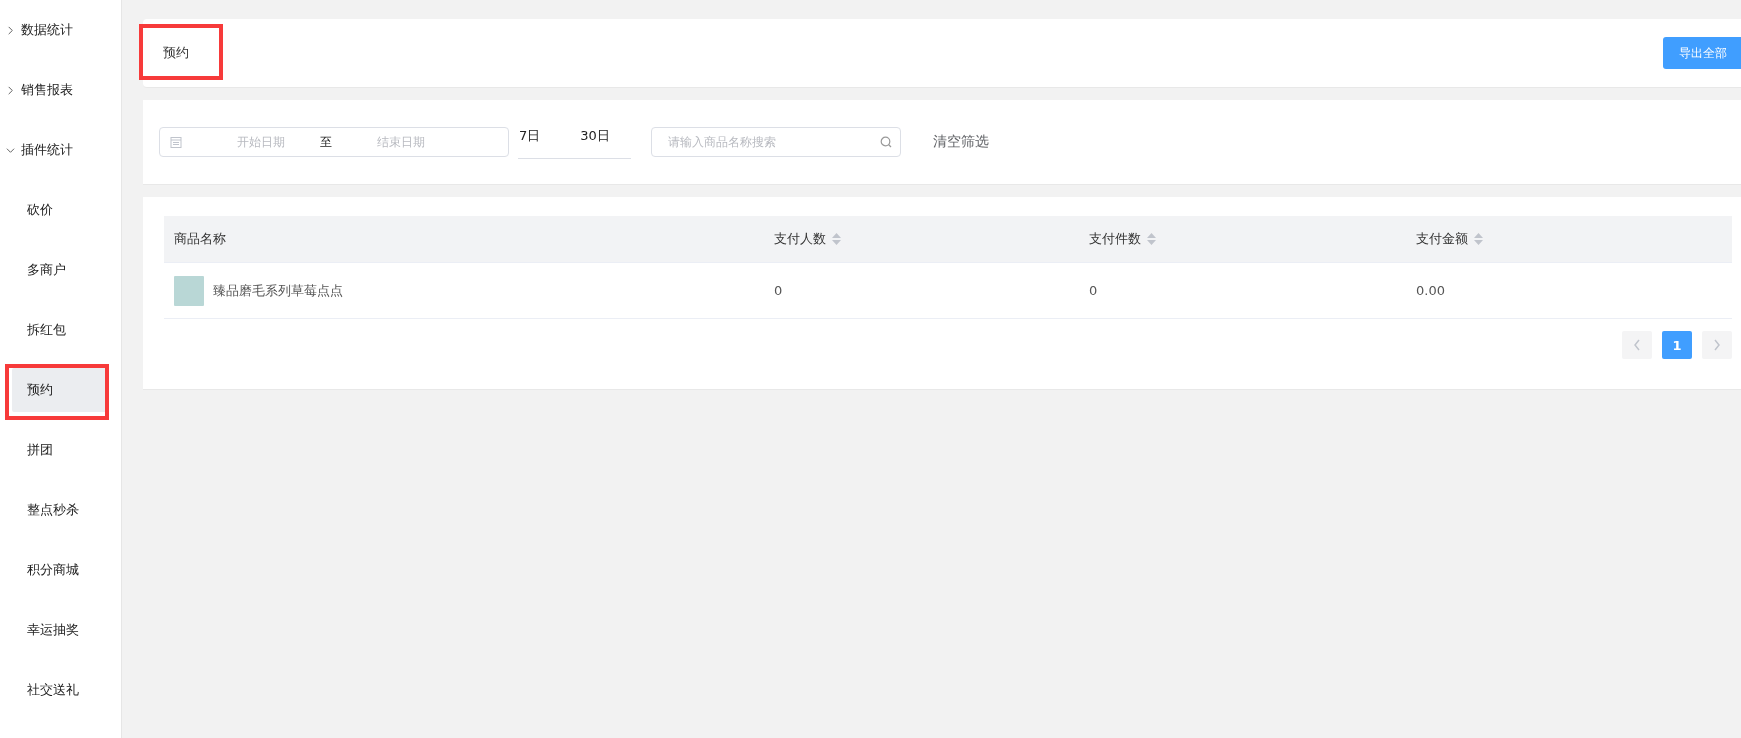 The image size is (1741, 738). Describe the element at coordinates (278, 290) in the screenshot. I see `table-cell: 臻品磨毛系列草莓点点` at that location.